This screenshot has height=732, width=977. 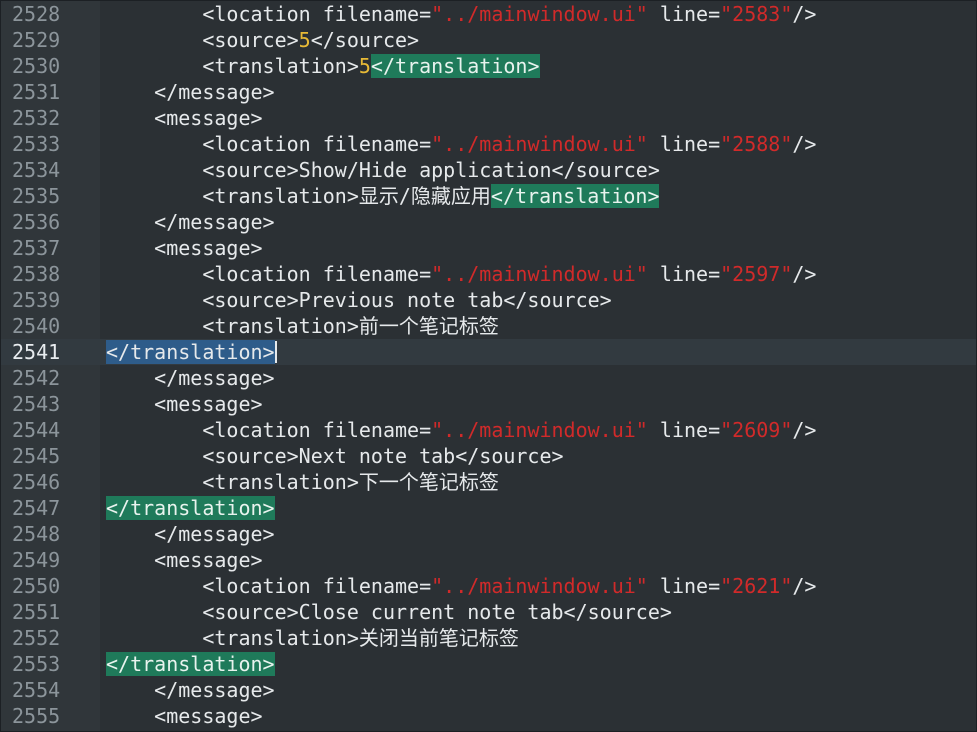 I want to click on code-token: </source>, so click(x=365, y=40).